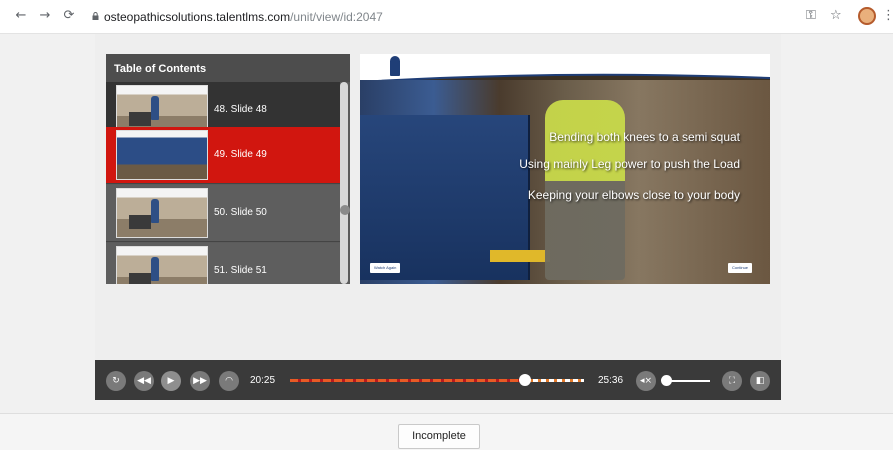 Image resolution: width=893 pixels, height=450 pixels. Describe the element at coordinates (629, 164) in the screenshot. I see `slide-text-line-2: Using mainly Leg power to push the Load` at that location.